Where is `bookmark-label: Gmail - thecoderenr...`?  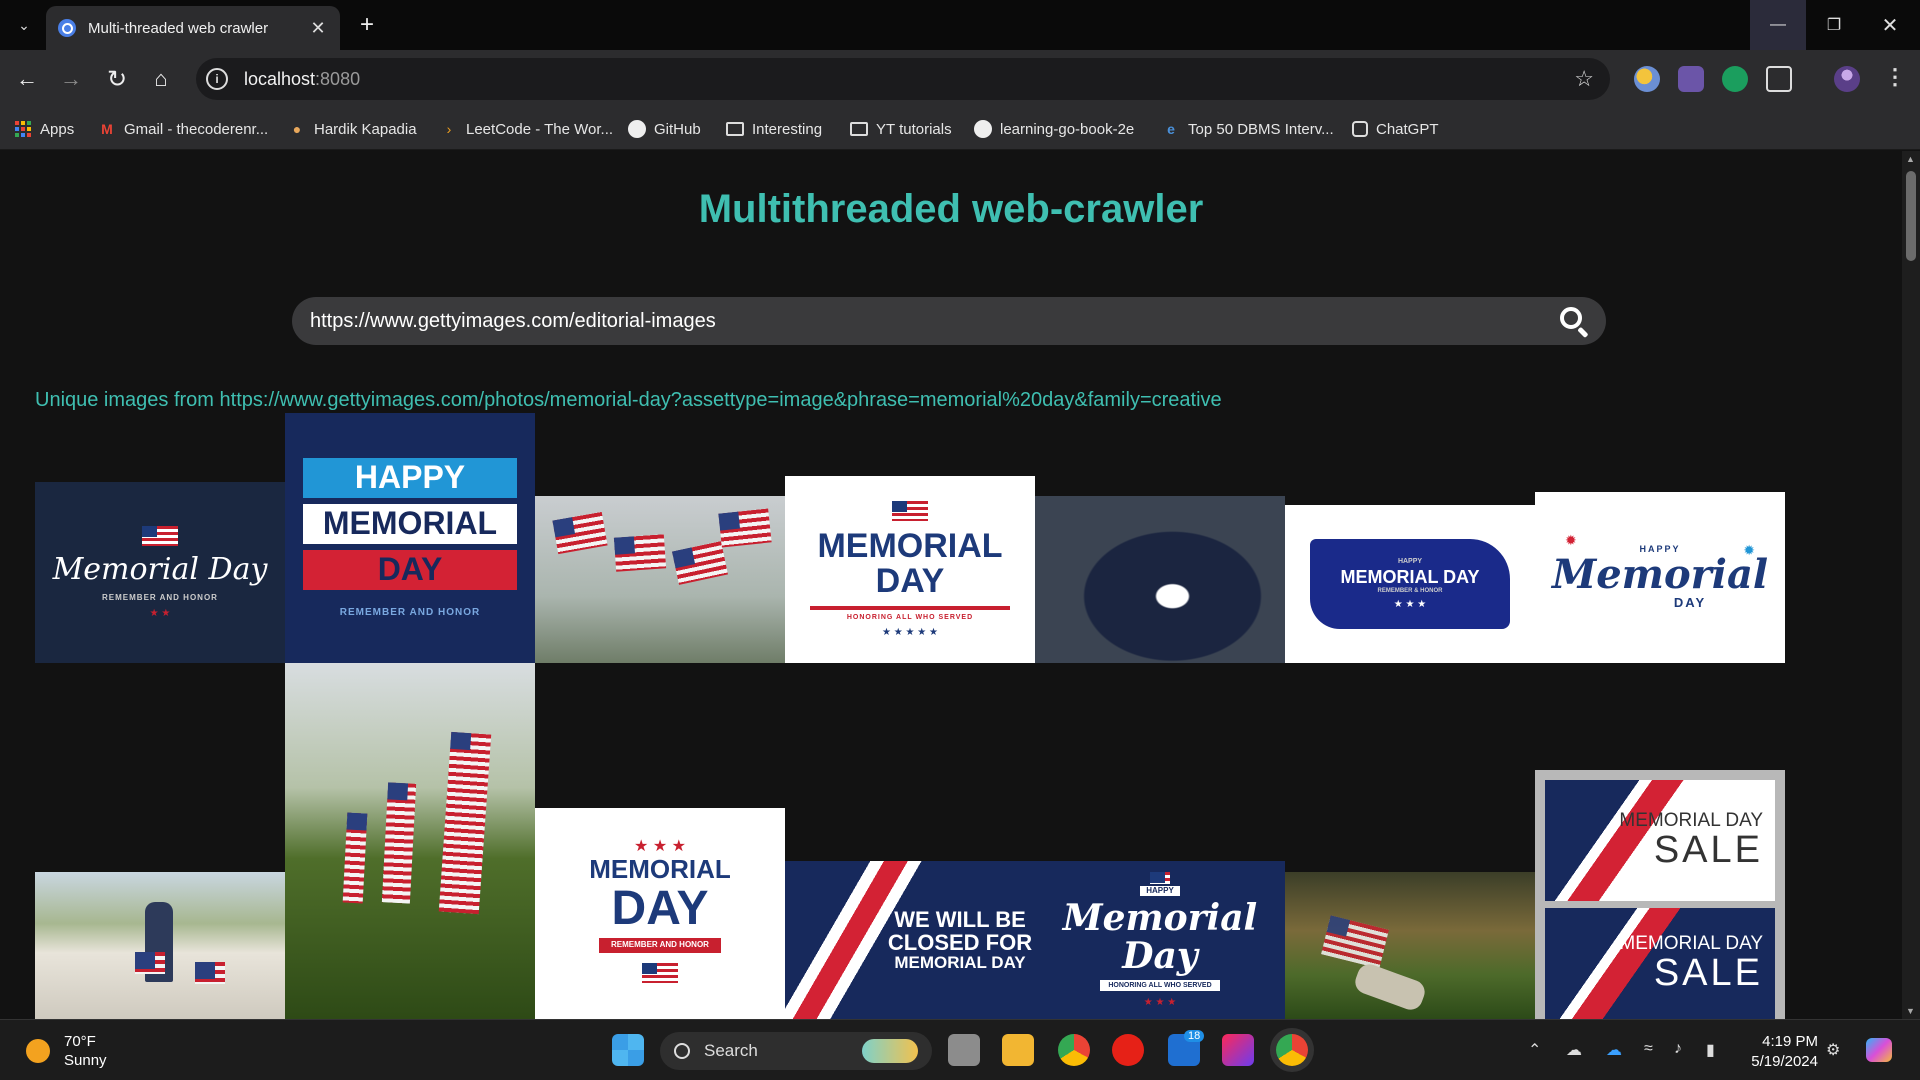 bookmark-label: Gmail - thecoderenr... is located at coordinates (196, 129).